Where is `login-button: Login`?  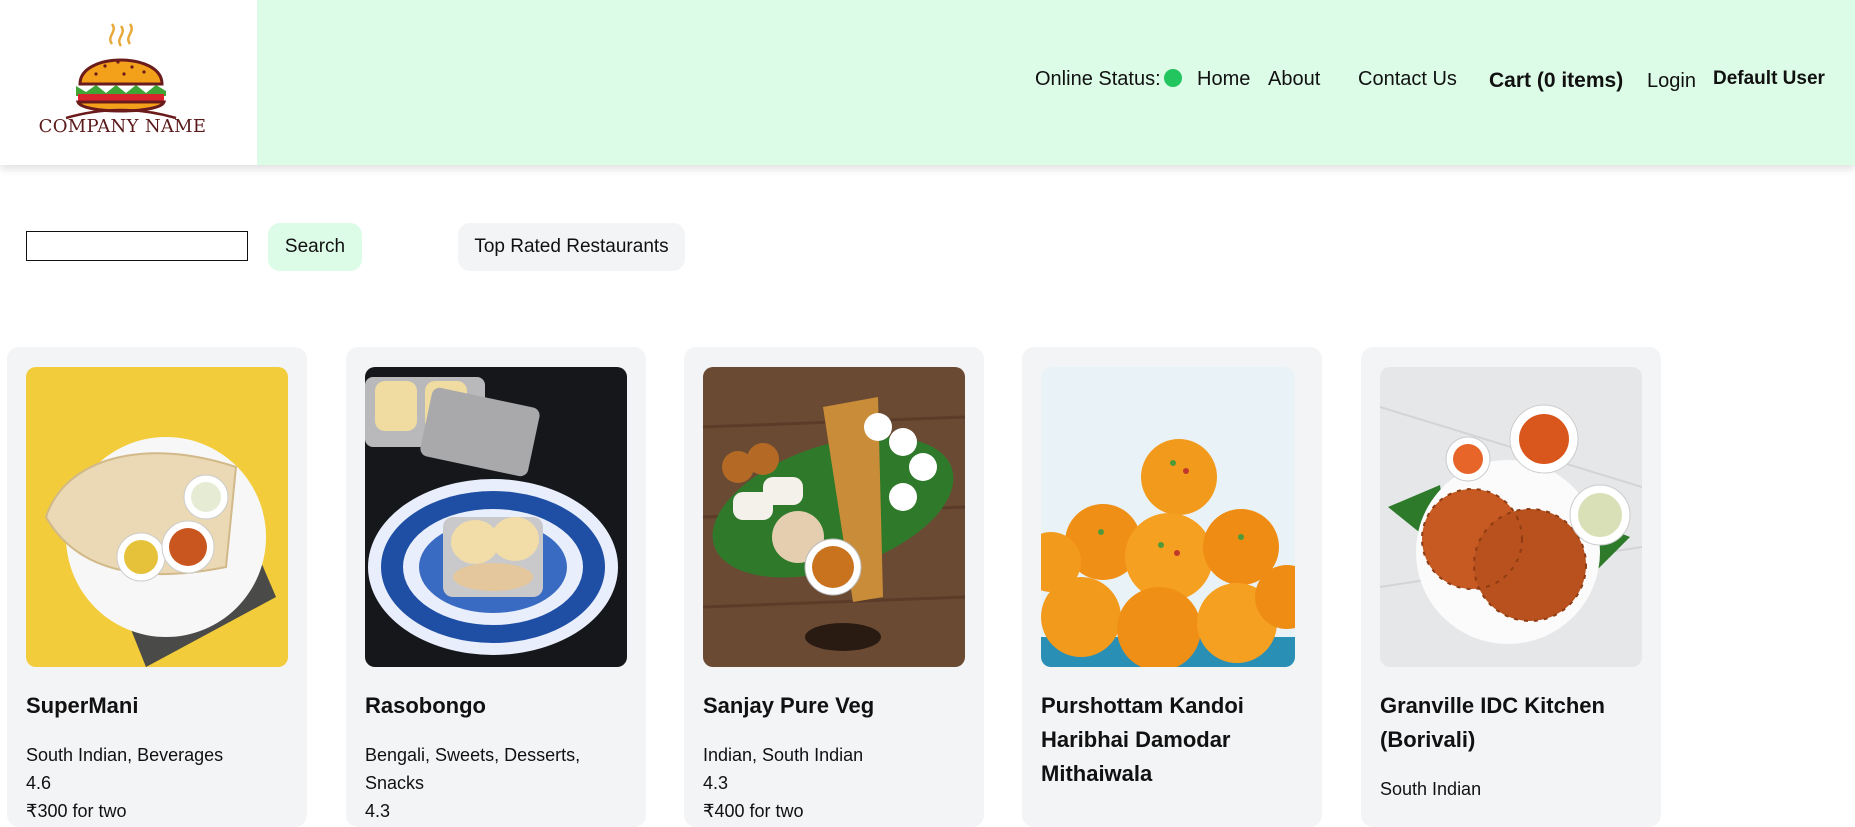 login-button: Login is located at coordinates (1671, 81).